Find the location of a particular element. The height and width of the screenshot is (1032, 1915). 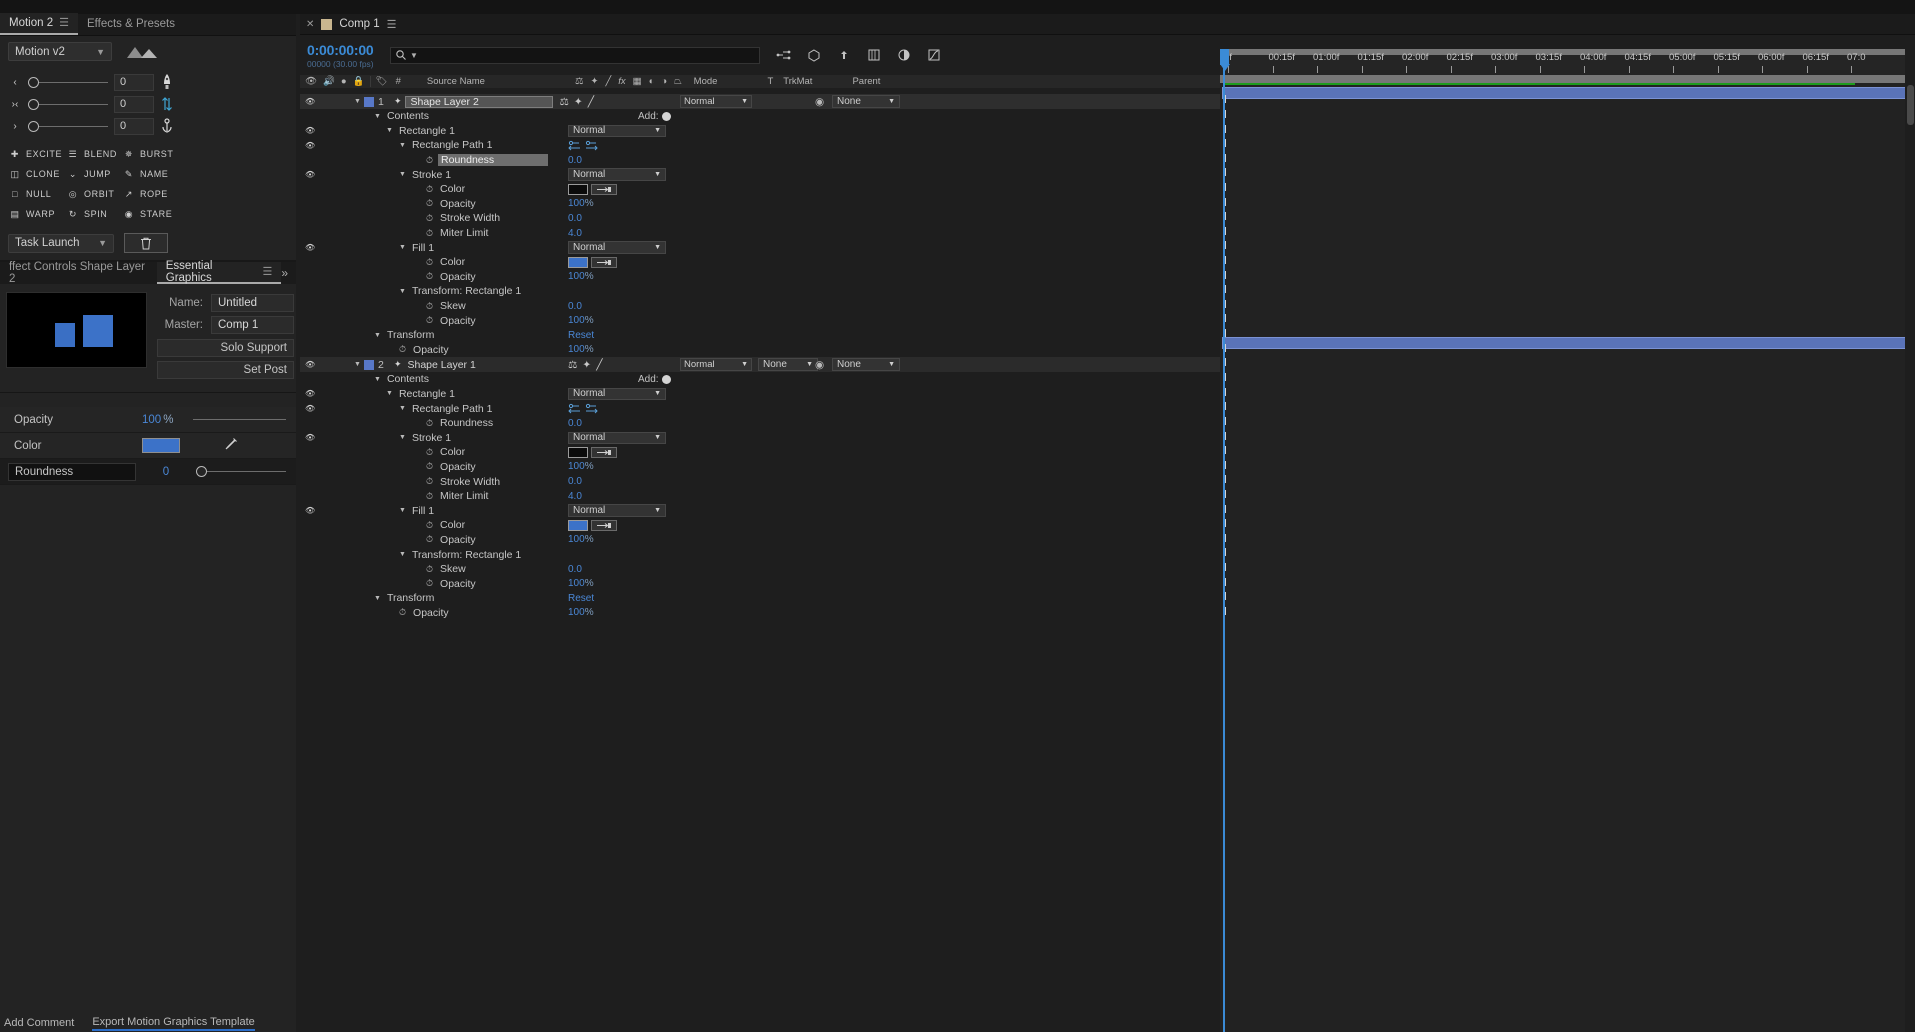

frame-blend-icon: ▦ is located at coordinates (637, 81).